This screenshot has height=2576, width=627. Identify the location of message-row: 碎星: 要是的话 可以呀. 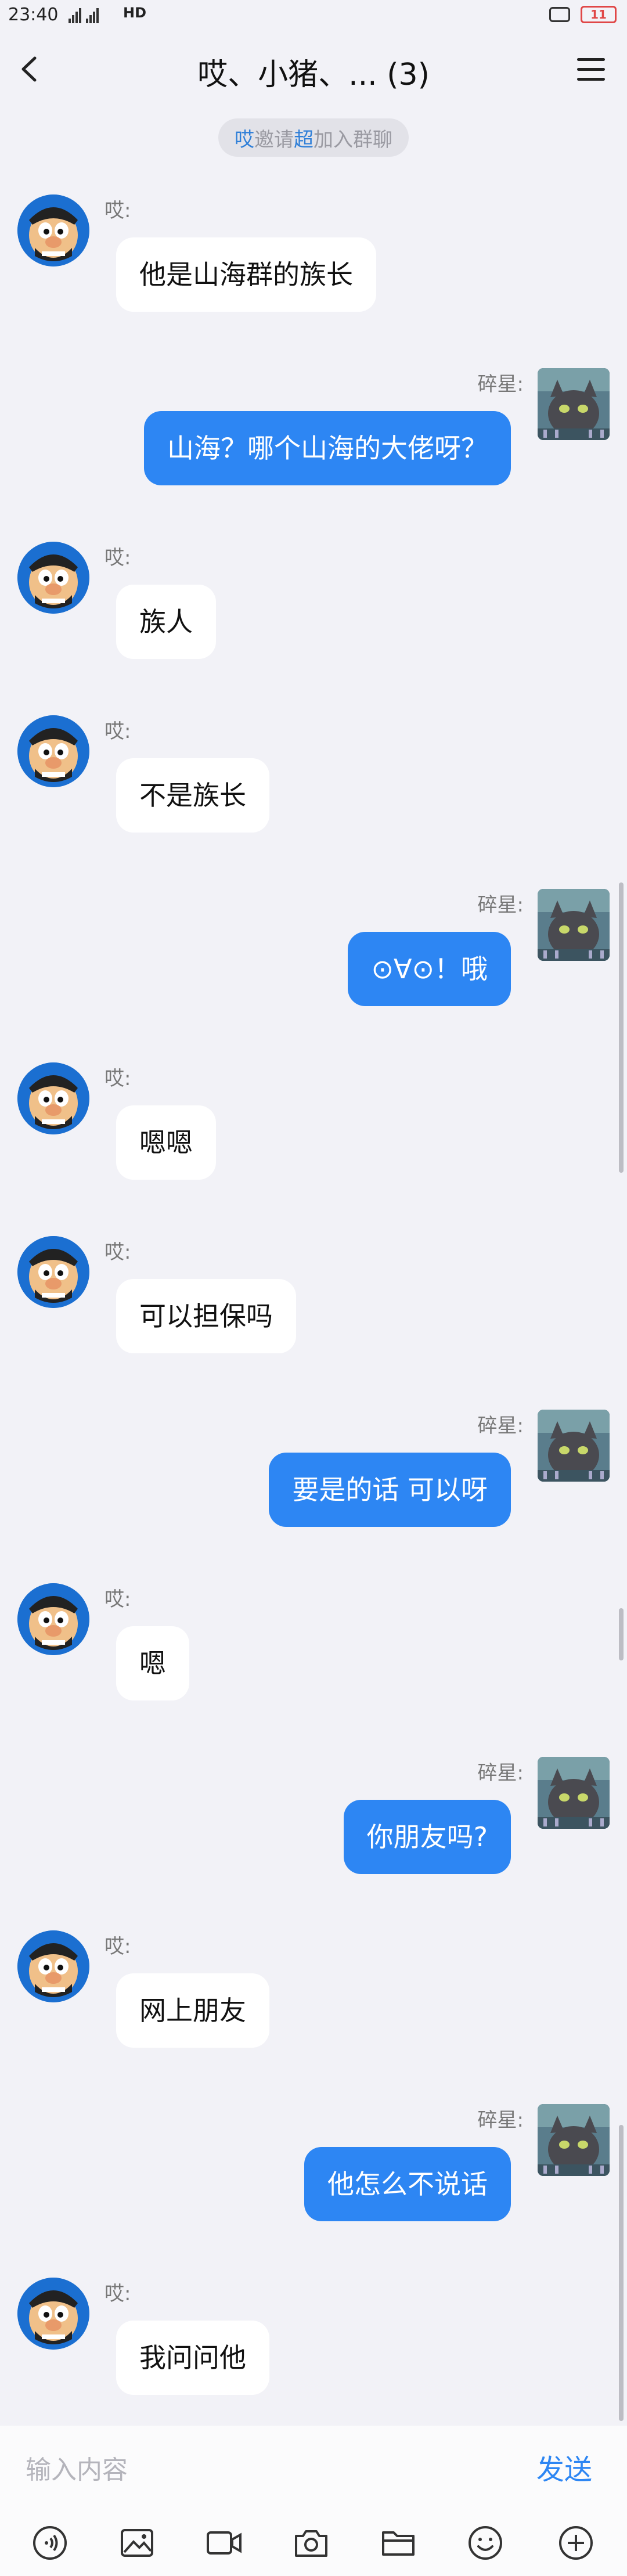
(313, 1485).